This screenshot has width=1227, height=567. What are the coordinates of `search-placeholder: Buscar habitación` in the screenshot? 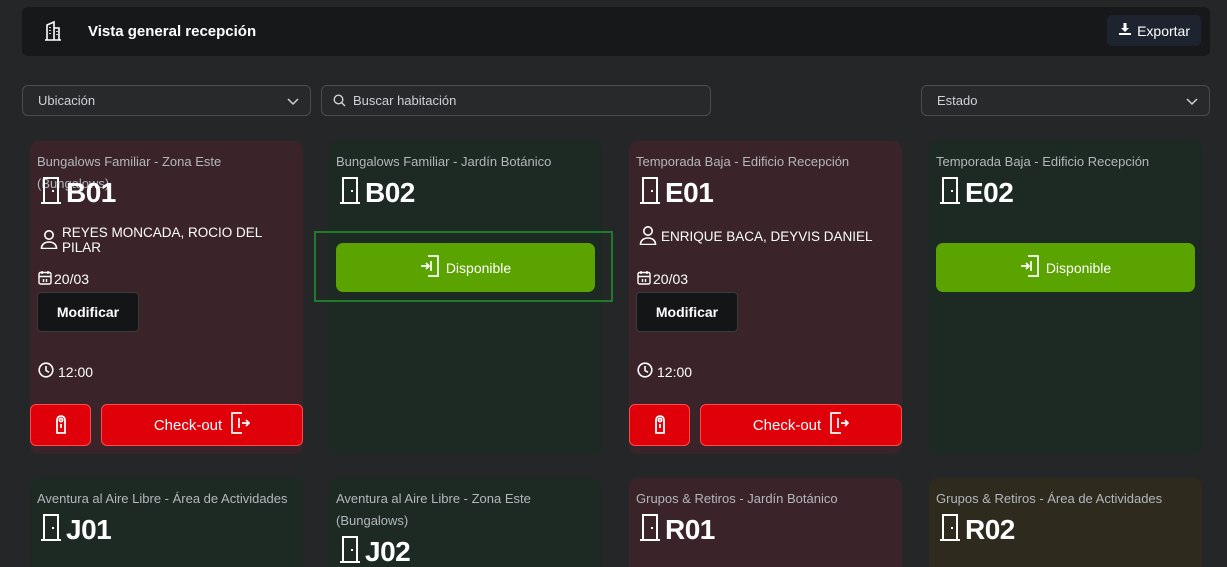 It's located at (405, 100).